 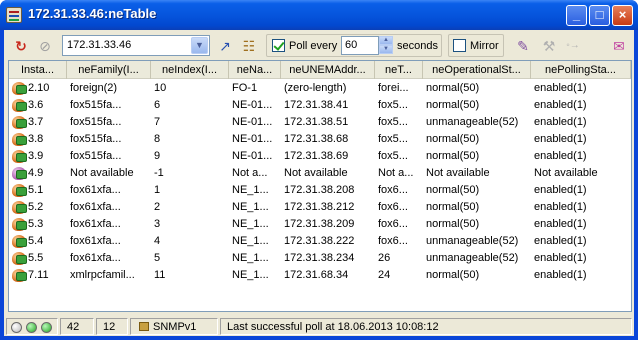 I want to click on table-cell: 3.7, so click(x=36, y=122).